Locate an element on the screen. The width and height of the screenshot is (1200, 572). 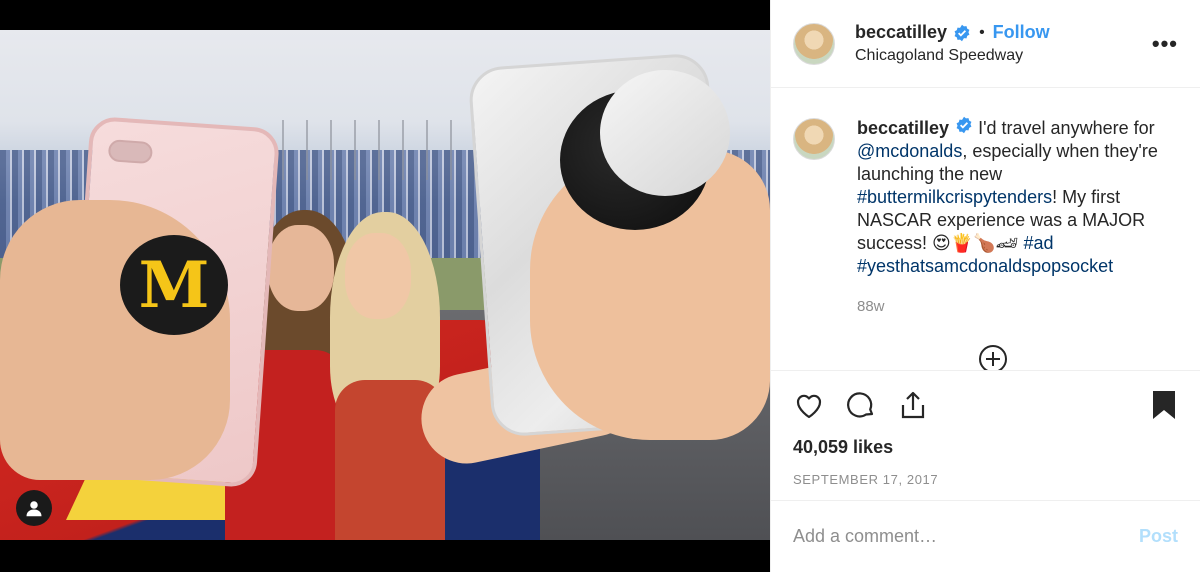
post-comment-button: Post is located at coordinates (1158, 536).